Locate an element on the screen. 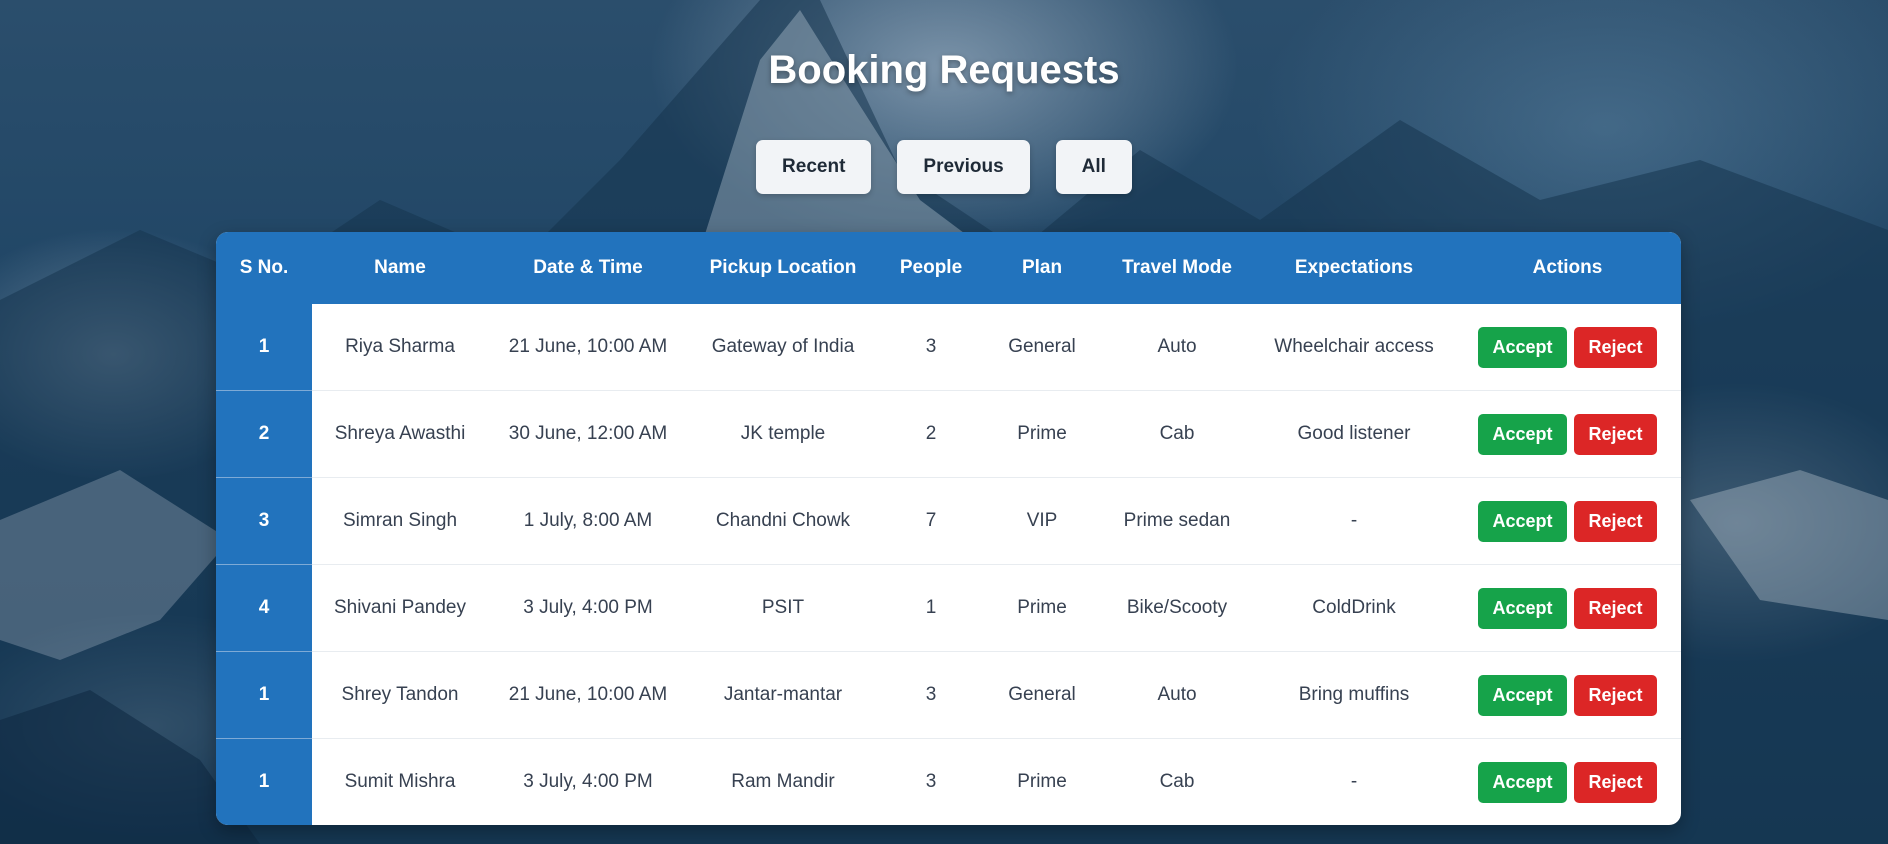 The image size is (1888, 844). cell-name: Sumit Mishra is located at coordinates (400, 781).